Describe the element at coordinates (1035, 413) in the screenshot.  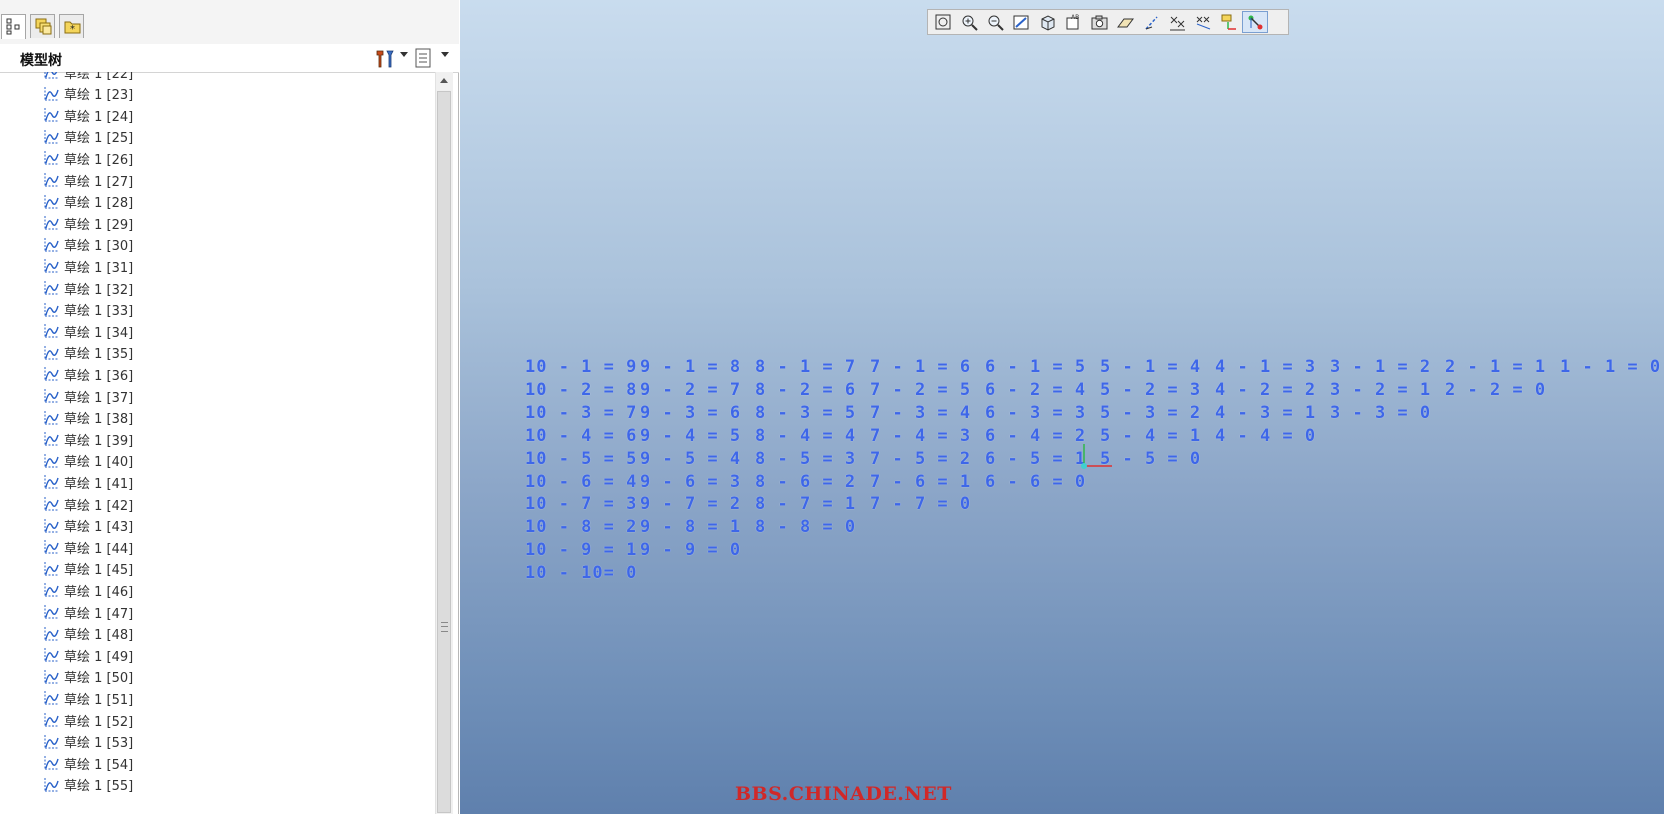
I see `sketch-equation: 6 - 3 = 3` at that location.